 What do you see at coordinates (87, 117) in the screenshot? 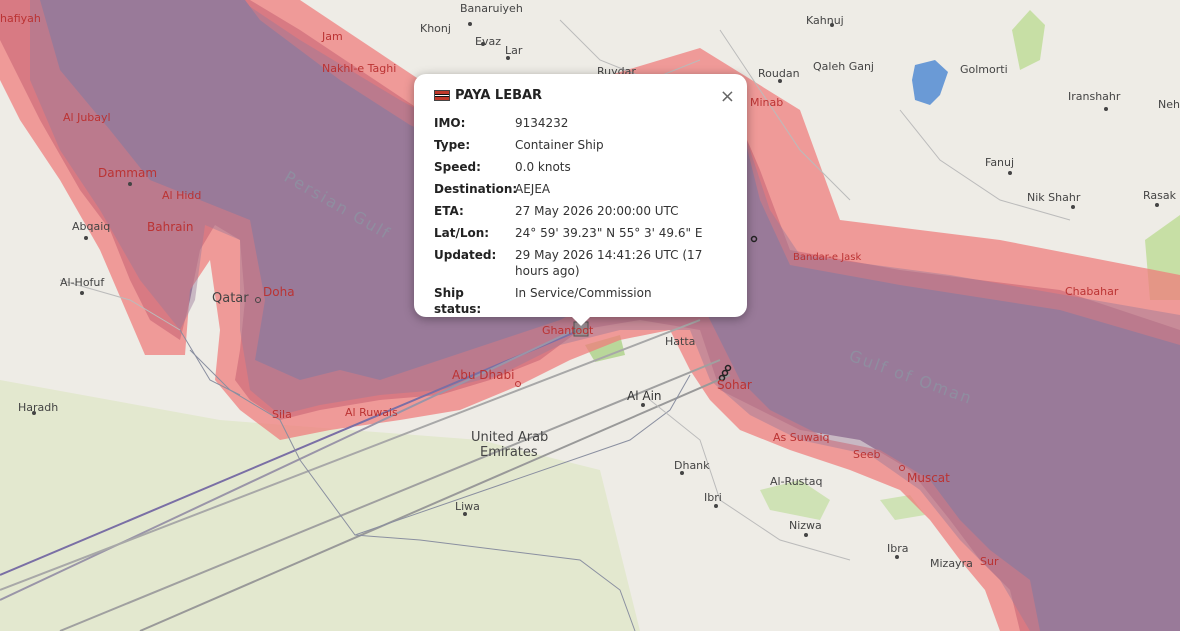
I see `label-al-jubayl: Al Jubayl` at bounding box center [87, 117].